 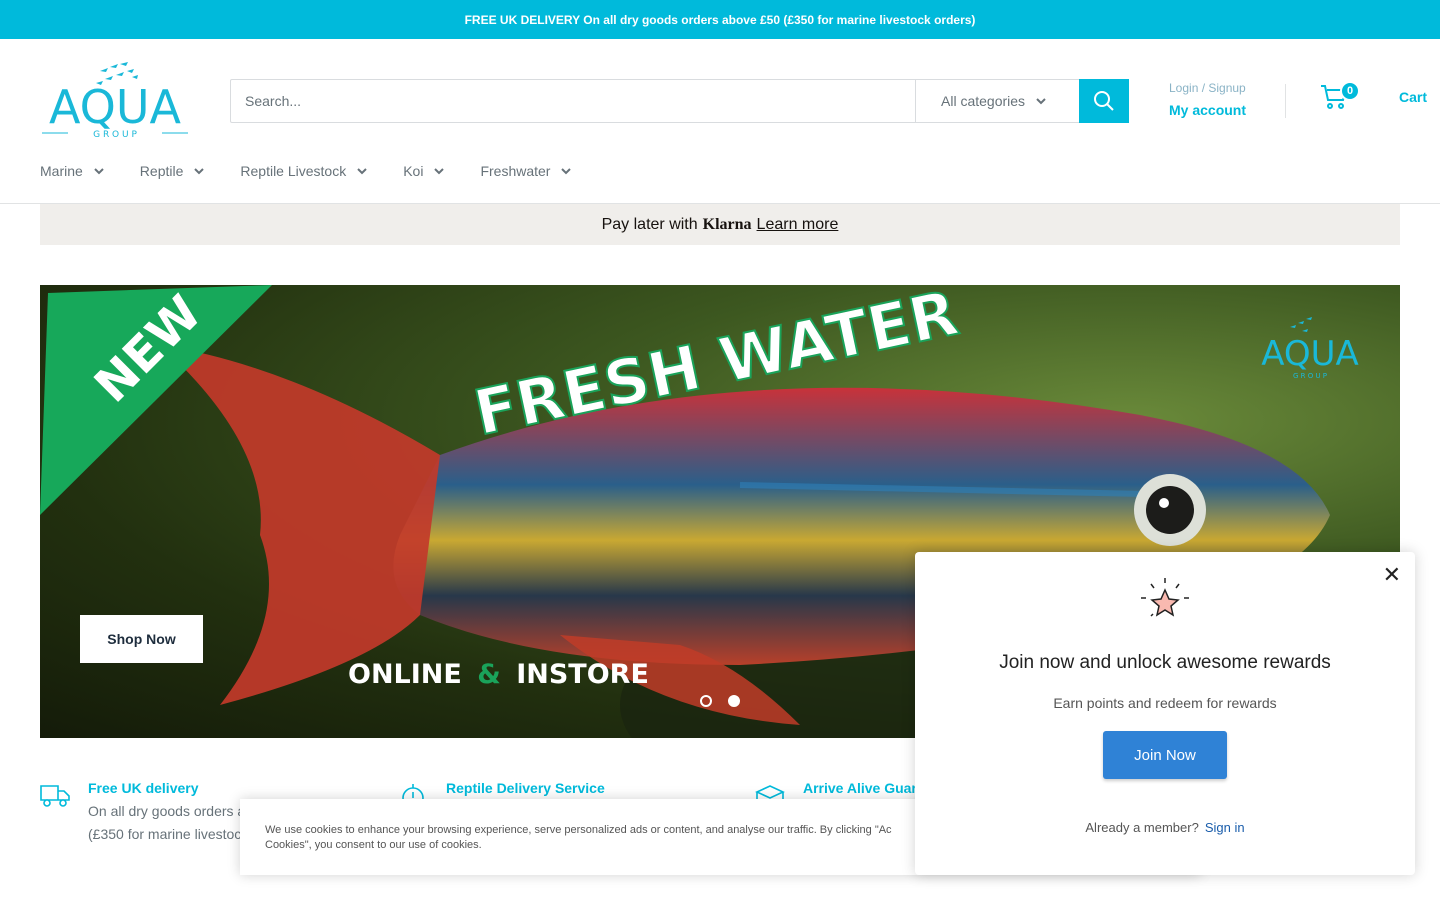 What do you see at coordinates (649, 224) in the screenshot?
I see `klarna-prefix: Pay later with` at bounding box center [649, 224].